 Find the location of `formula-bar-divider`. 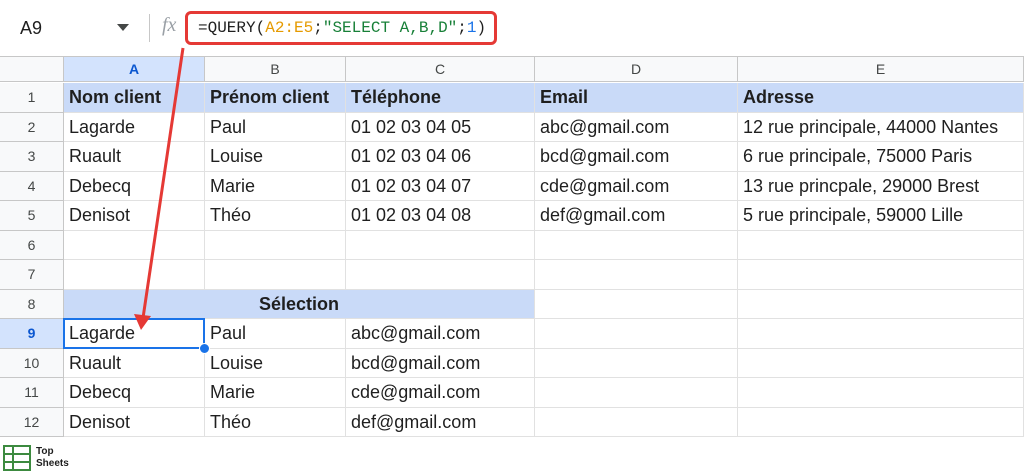

formula-bar-divider is located at coordinates (149, 28).